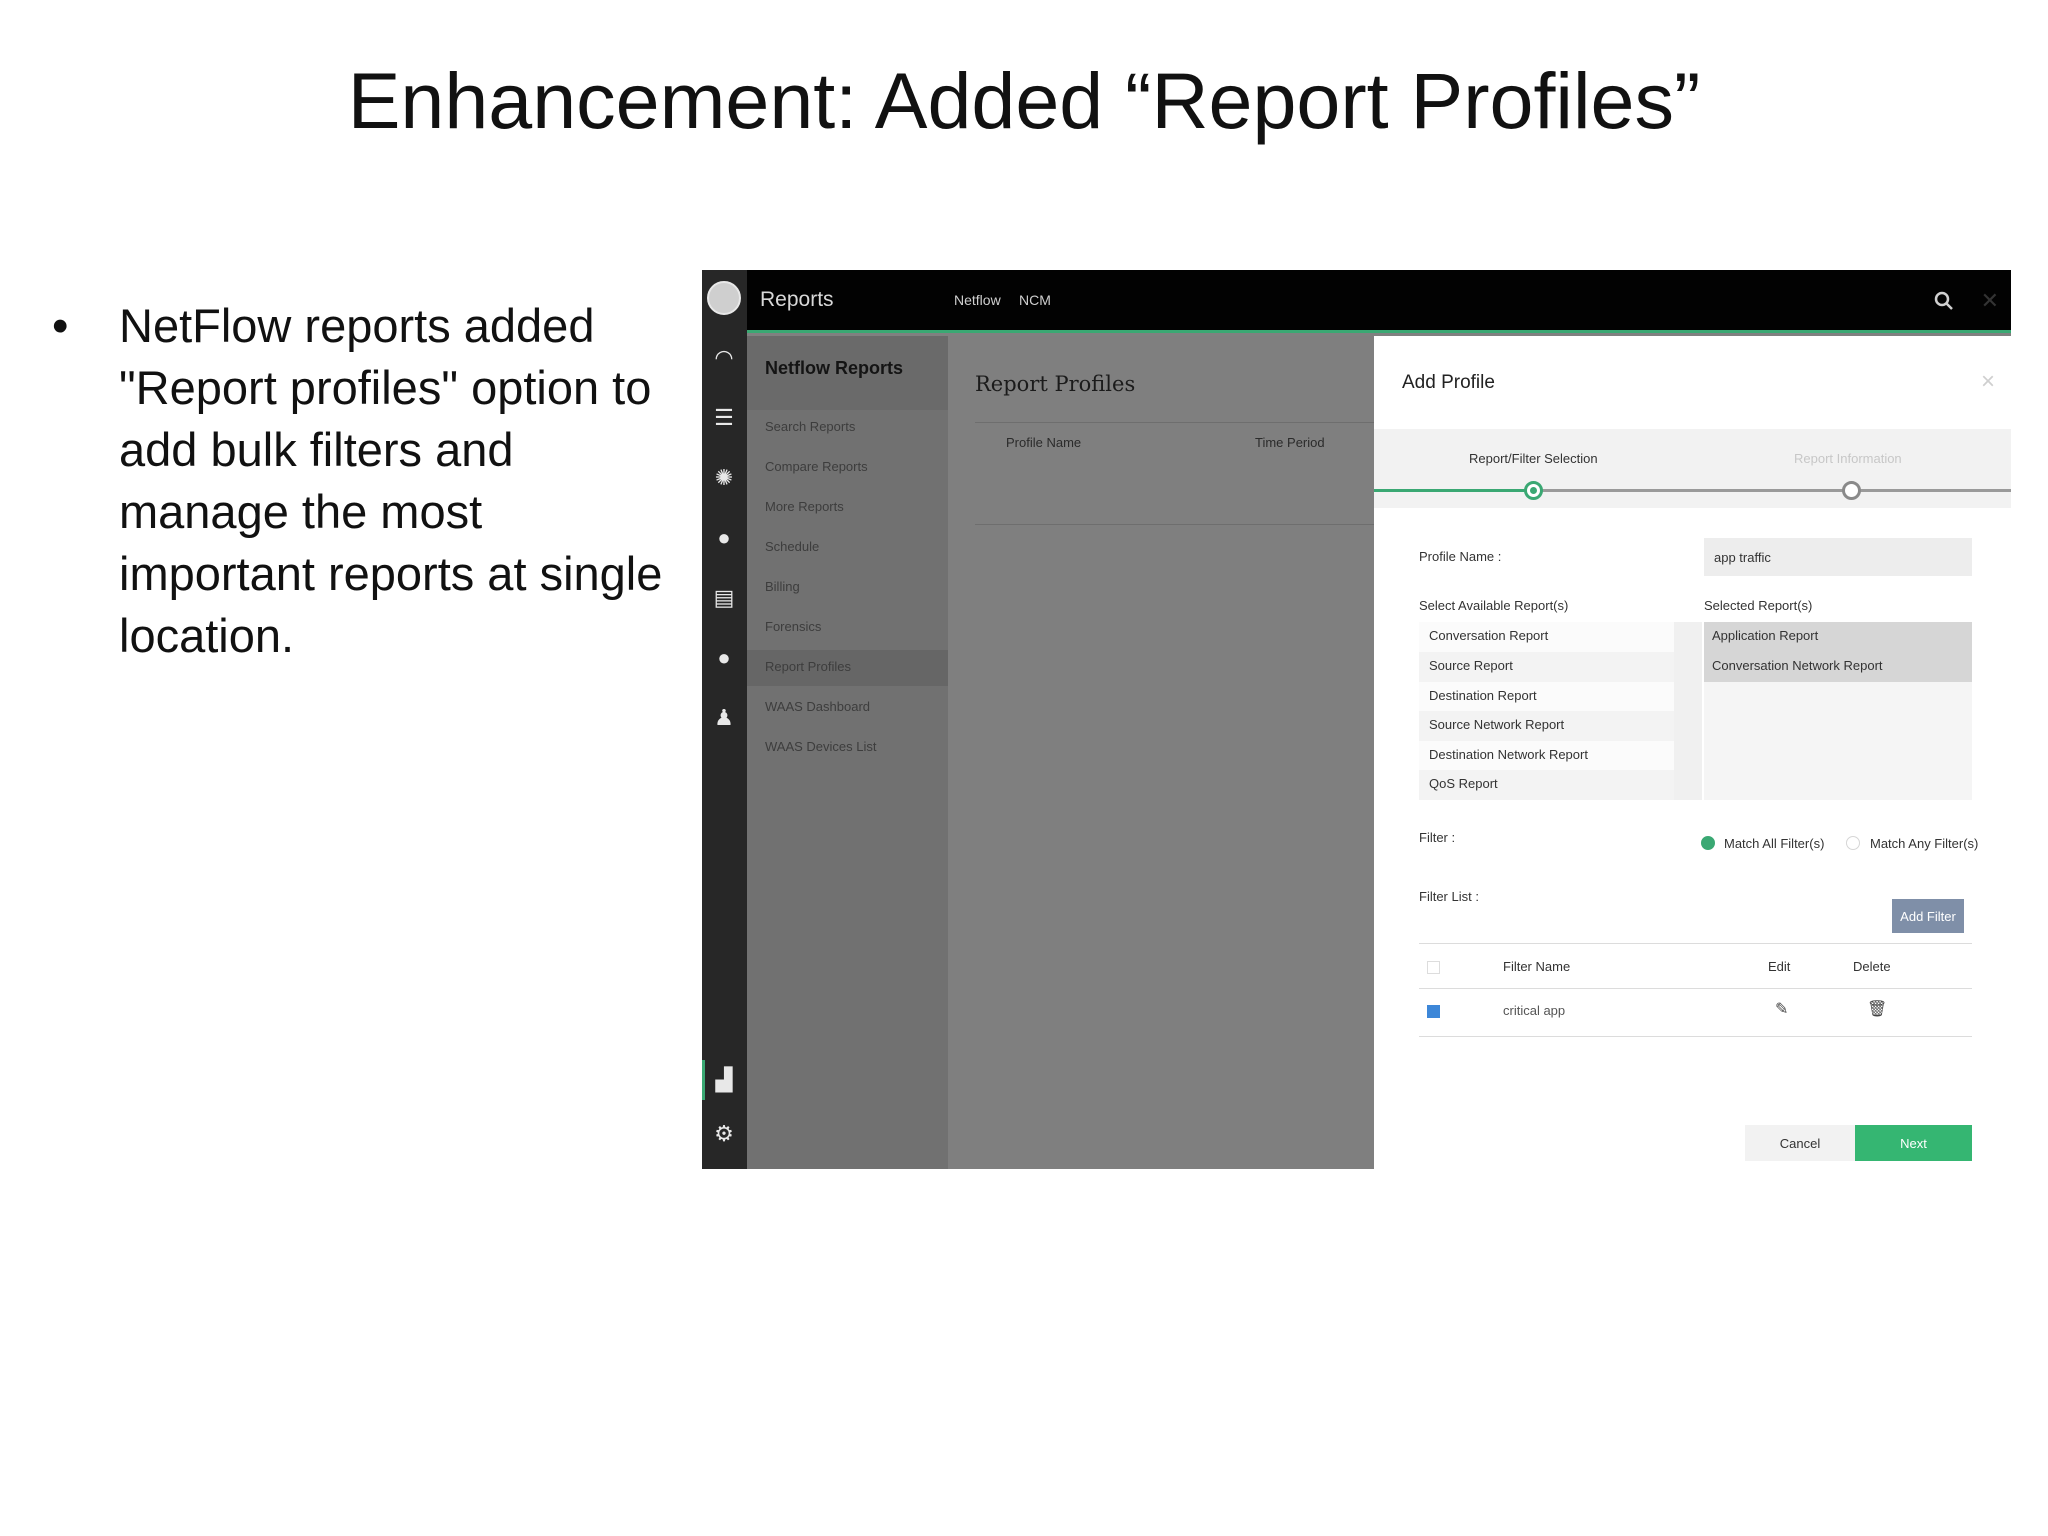 Image resolution: width=2048 pixels, height=1536 pixels. What do you see at coordinates (1838, 557) in the screenshot?
I see `profile-name-input` at bounding box center [1838, 557].